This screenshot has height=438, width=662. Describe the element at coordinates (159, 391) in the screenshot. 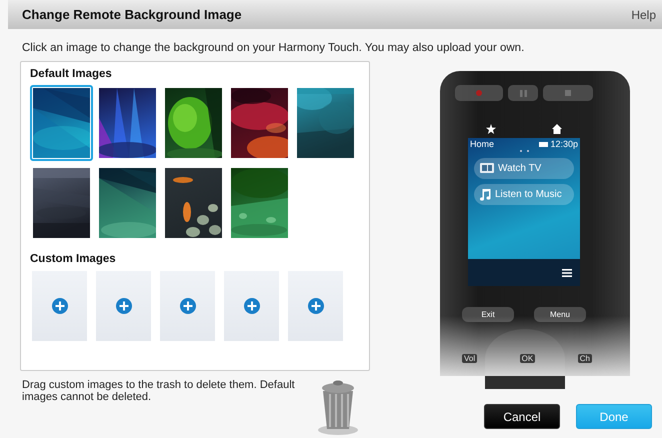

I see `hint-text: Drag custom images to the trash to delete them. Default images cannot be deleted.` at that location.